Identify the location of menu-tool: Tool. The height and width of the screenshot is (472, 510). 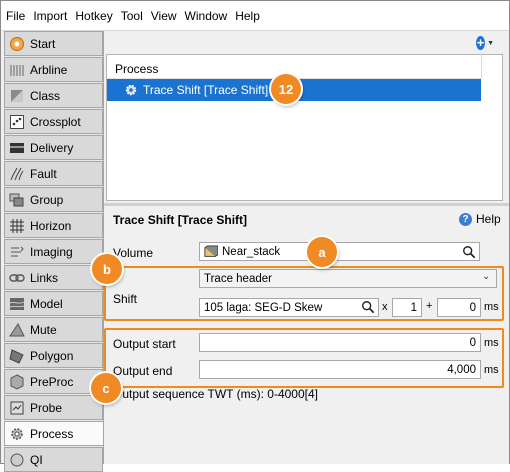
(132, 16).